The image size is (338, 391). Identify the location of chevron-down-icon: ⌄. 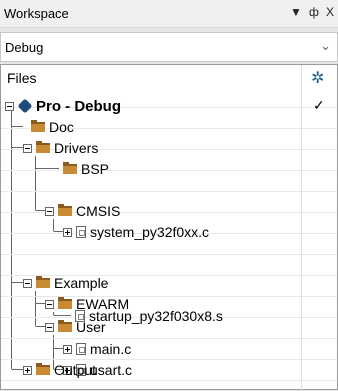
(325, 46).